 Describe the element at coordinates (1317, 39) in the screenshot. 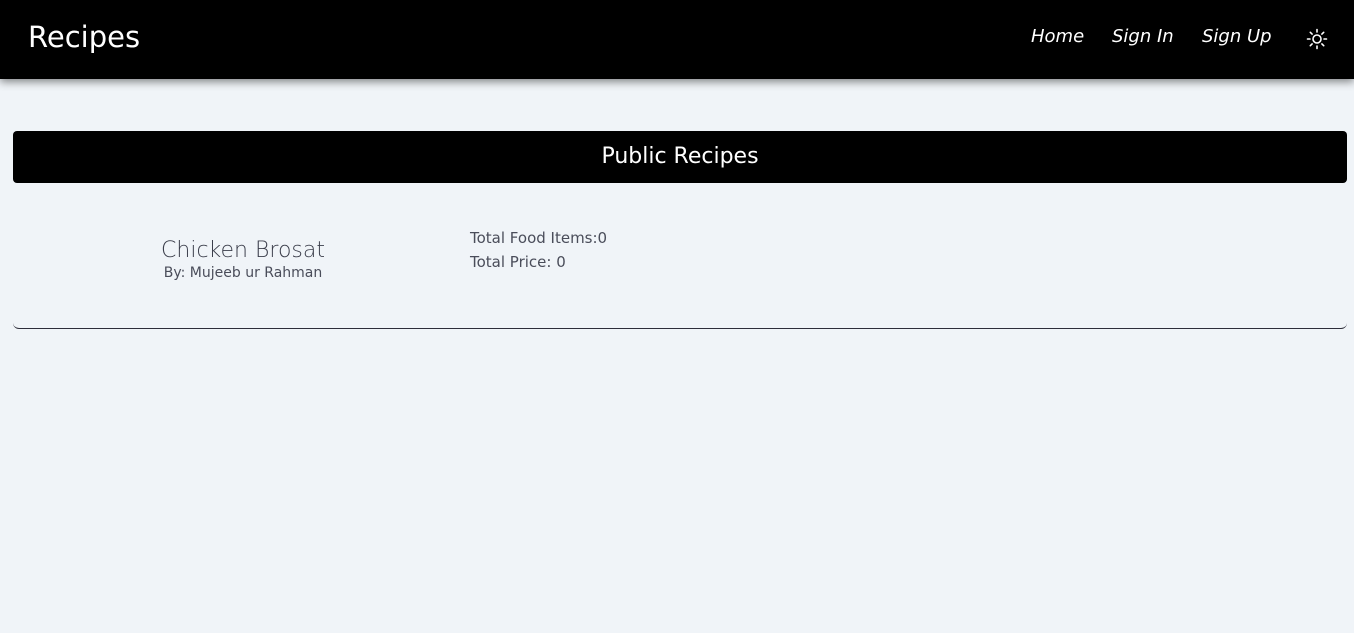

I see `sun-icon` at that location.